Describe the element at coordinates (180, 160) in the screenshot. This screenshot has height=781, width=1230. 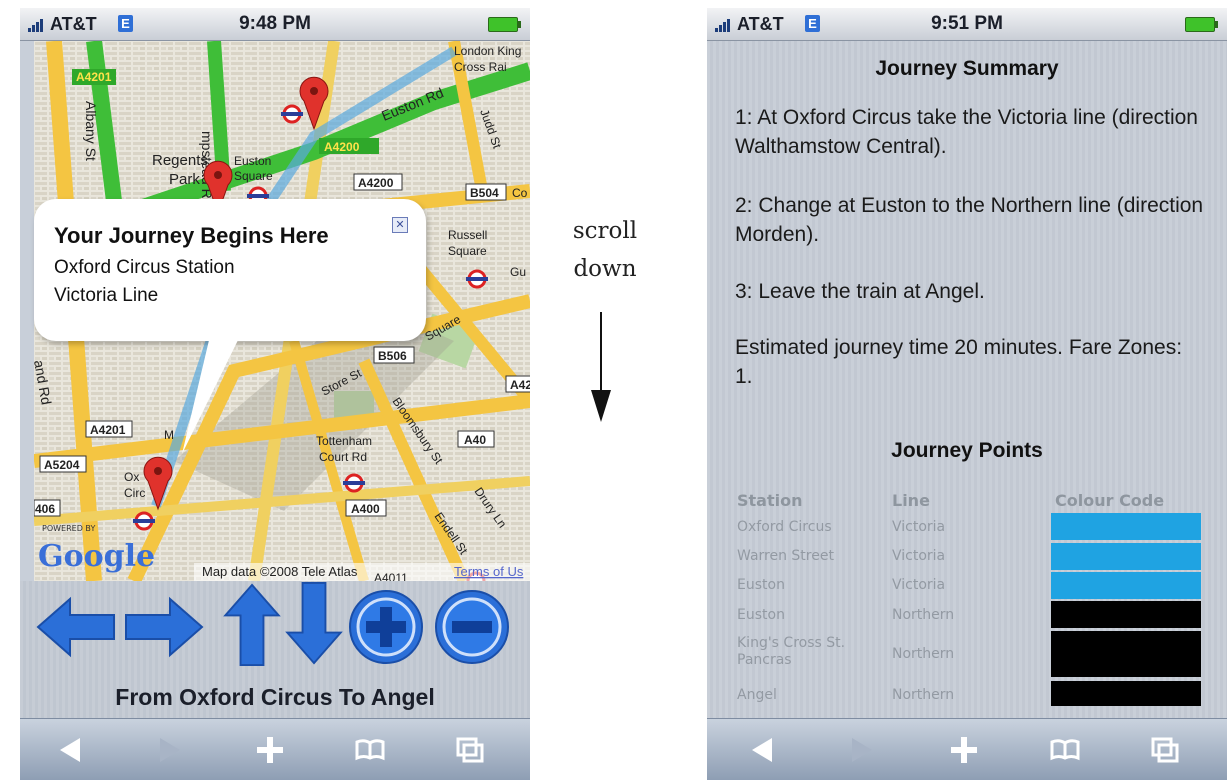
I see `map-label: Regents` at that location.